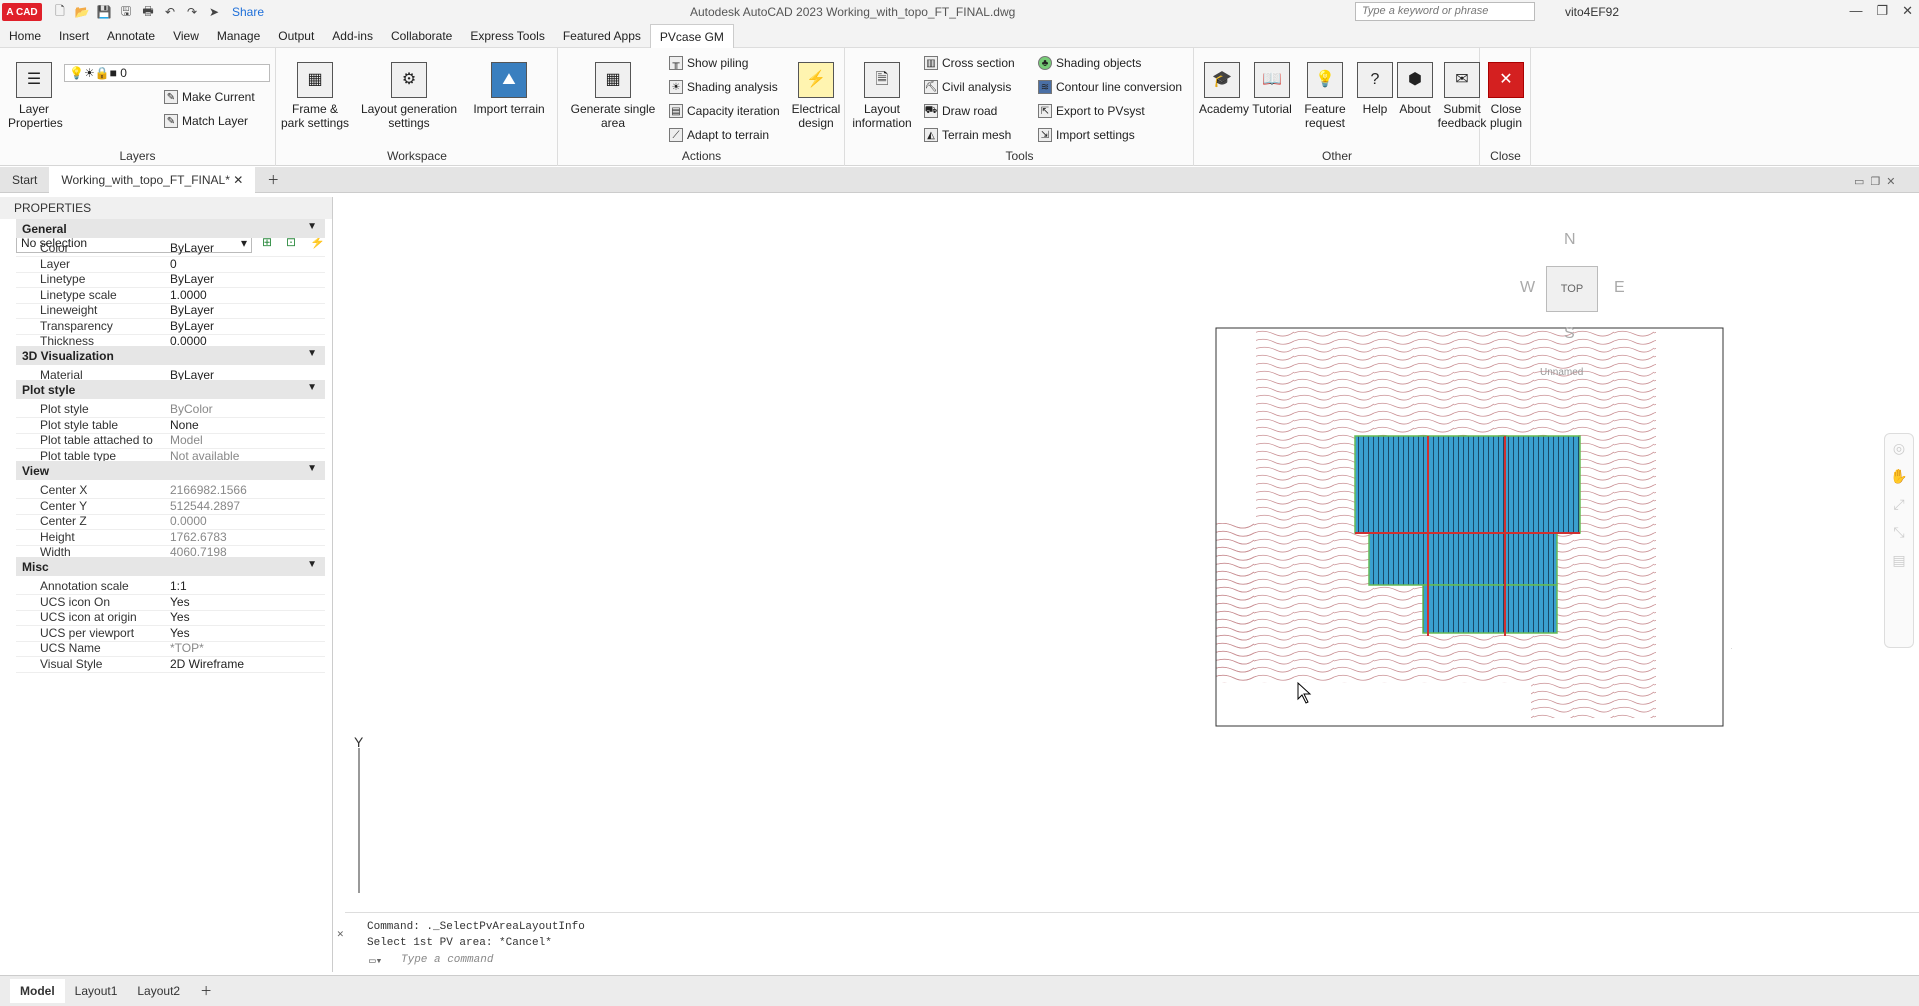 The image size is (1919, 1006). What do you see at coordinates (969, 63) in the screenshot?
I see `cross-section-button: ▥ Cross section` at bounding box center [969, 63].